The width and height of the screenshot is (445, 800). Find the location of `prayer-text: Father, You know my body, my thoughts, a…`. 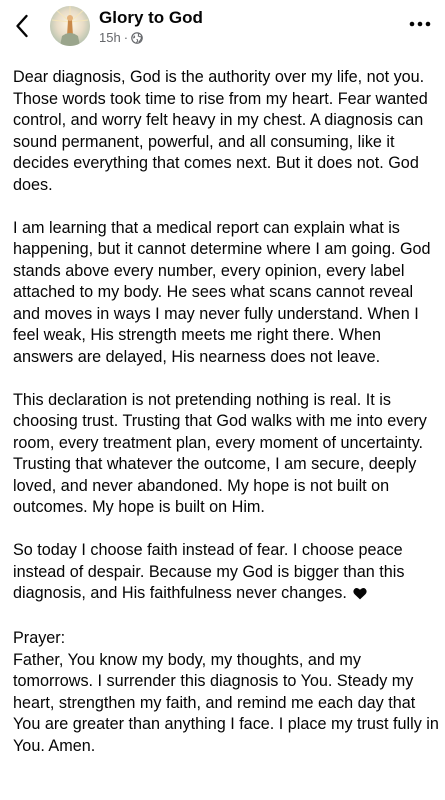

prayer-text: Father, You know my body, my thoughts, a… is located at coordinates (226, 702).